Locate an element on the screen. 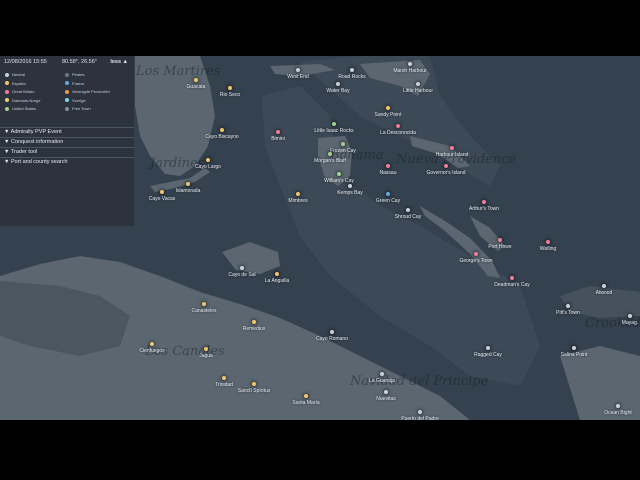 The width and height of the screenshot is (640, 480). port-label: Deadman's Cay is located at coordinates (511, 285).